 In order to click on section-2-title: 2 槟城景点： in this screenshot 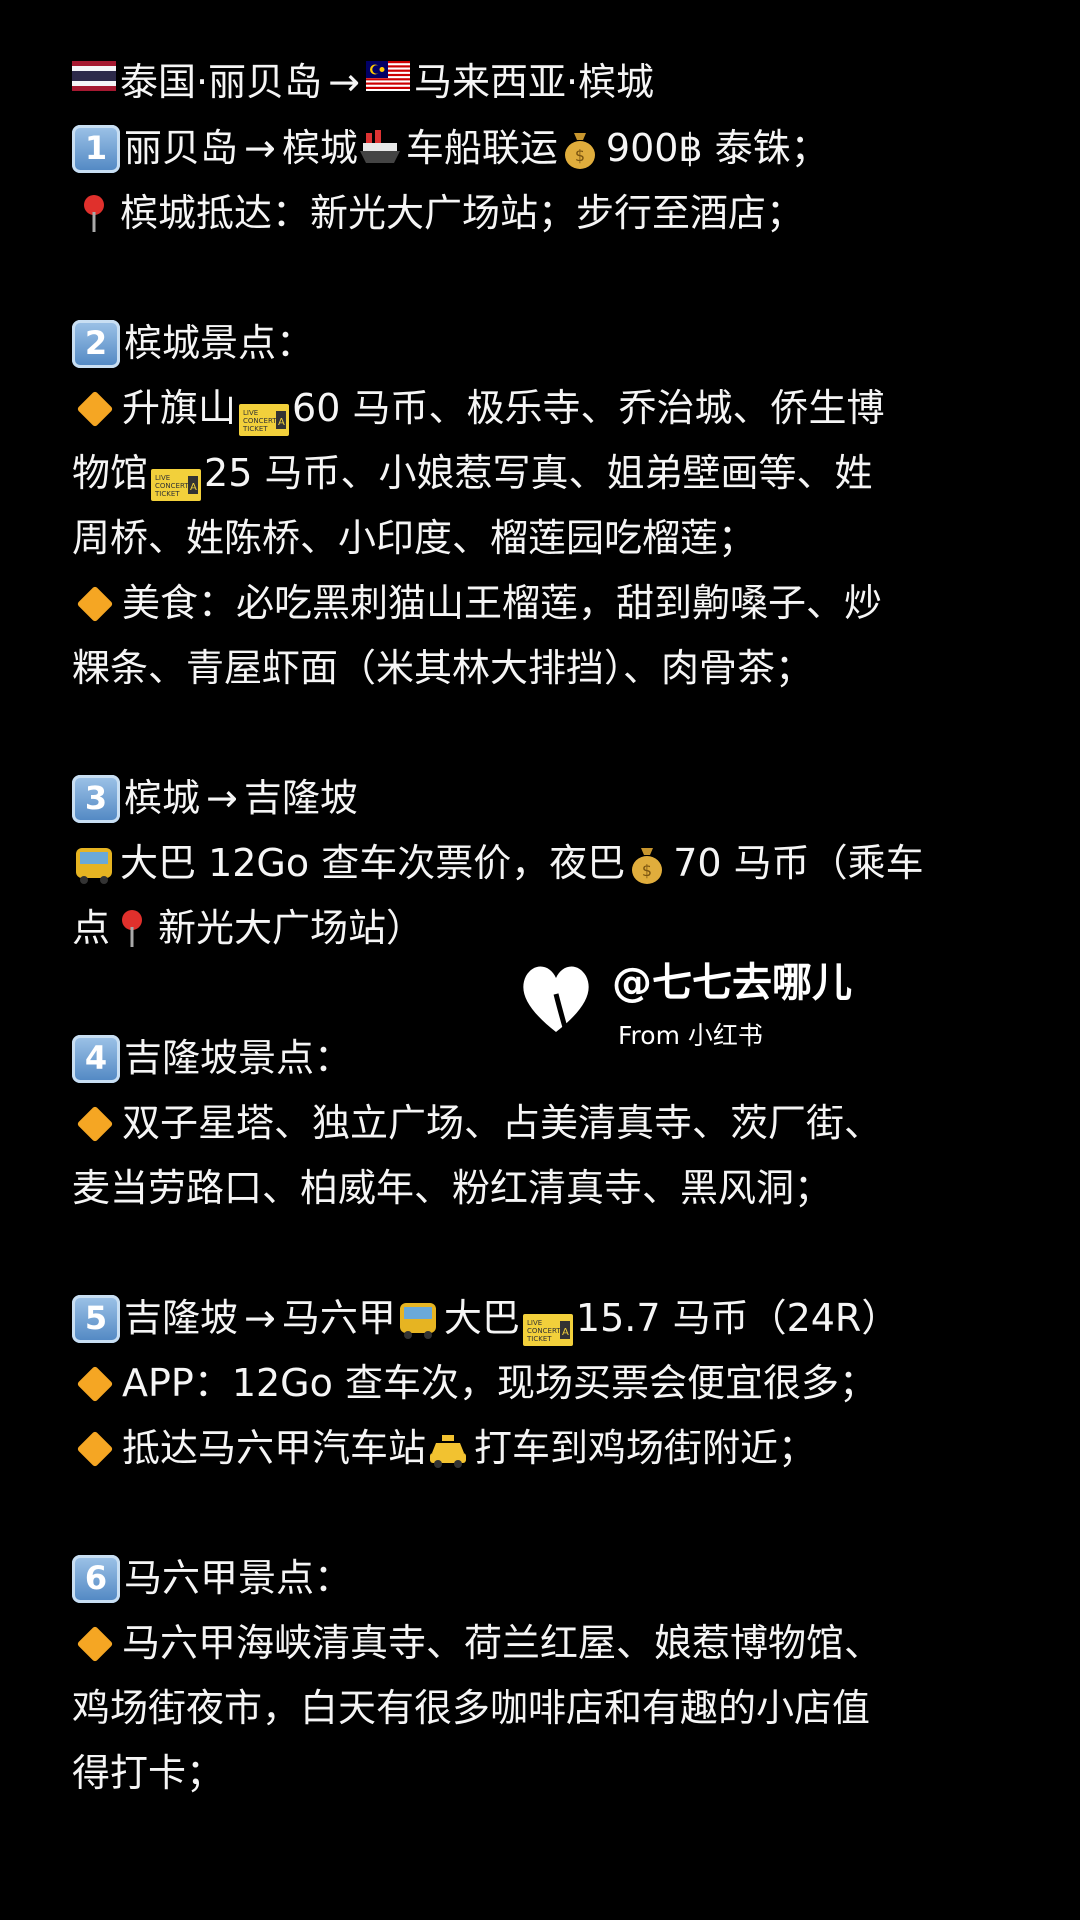, I will do `click(193, 343)`.